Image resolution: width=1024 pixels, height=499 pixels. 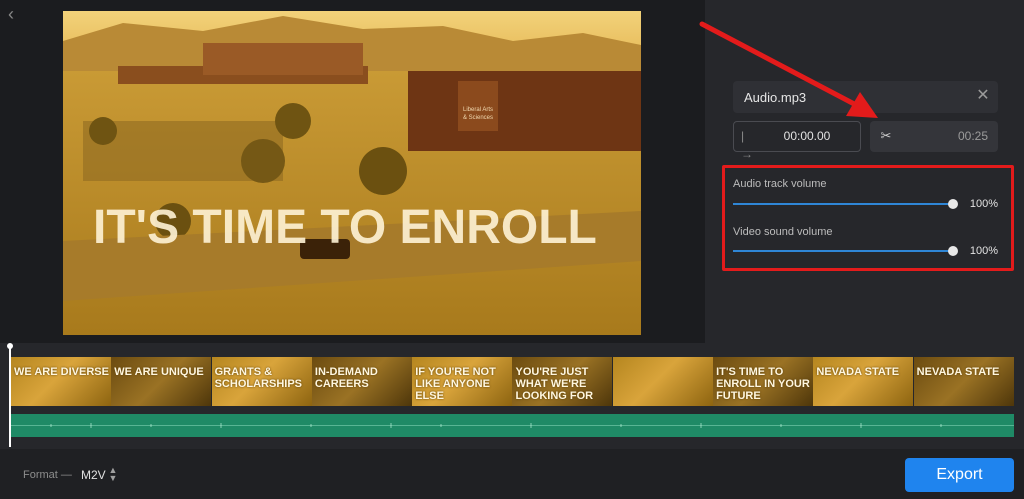 I want to click on timeline-clip: GRANTS & SCHOLARSHIPS, so click(x=261, y=381).